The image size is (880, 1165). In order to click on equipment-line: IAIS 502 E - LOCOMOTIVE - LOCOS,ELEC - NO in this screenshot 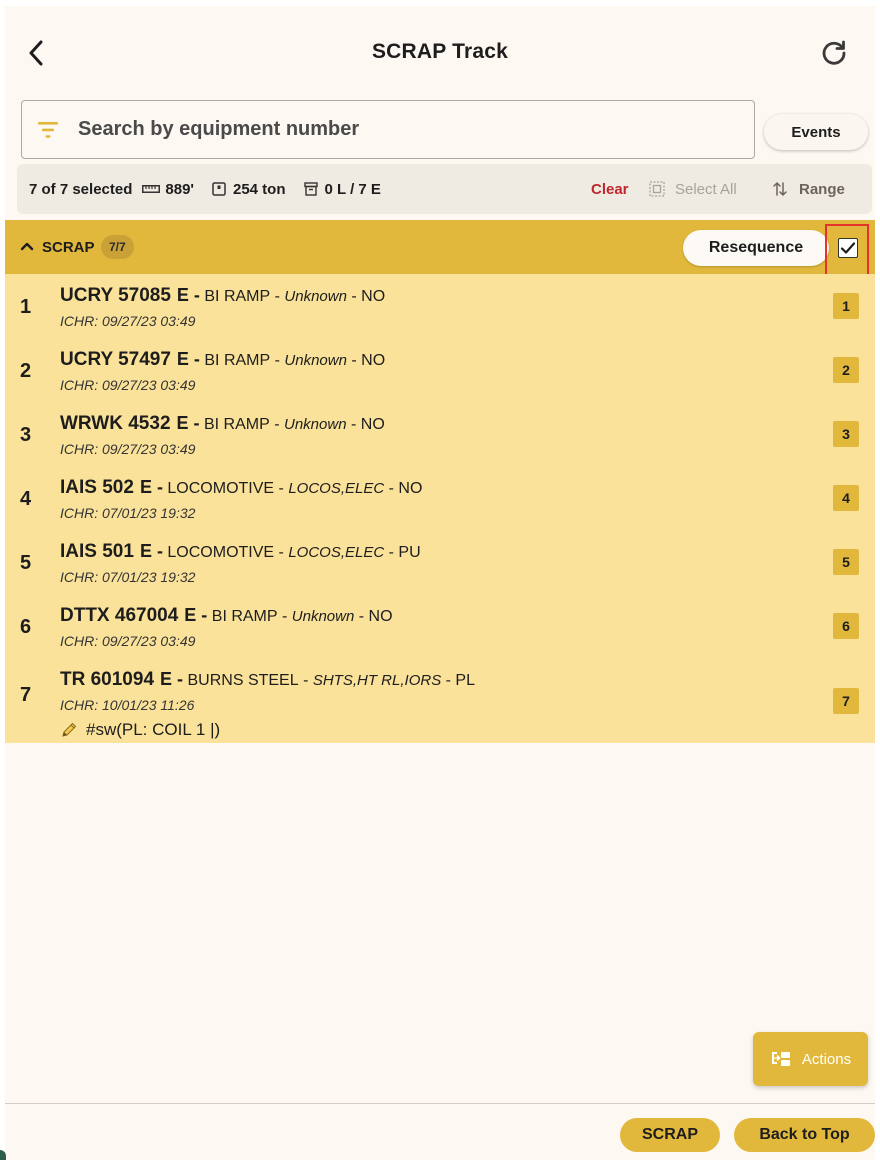, I will do `click(241, 487)`.